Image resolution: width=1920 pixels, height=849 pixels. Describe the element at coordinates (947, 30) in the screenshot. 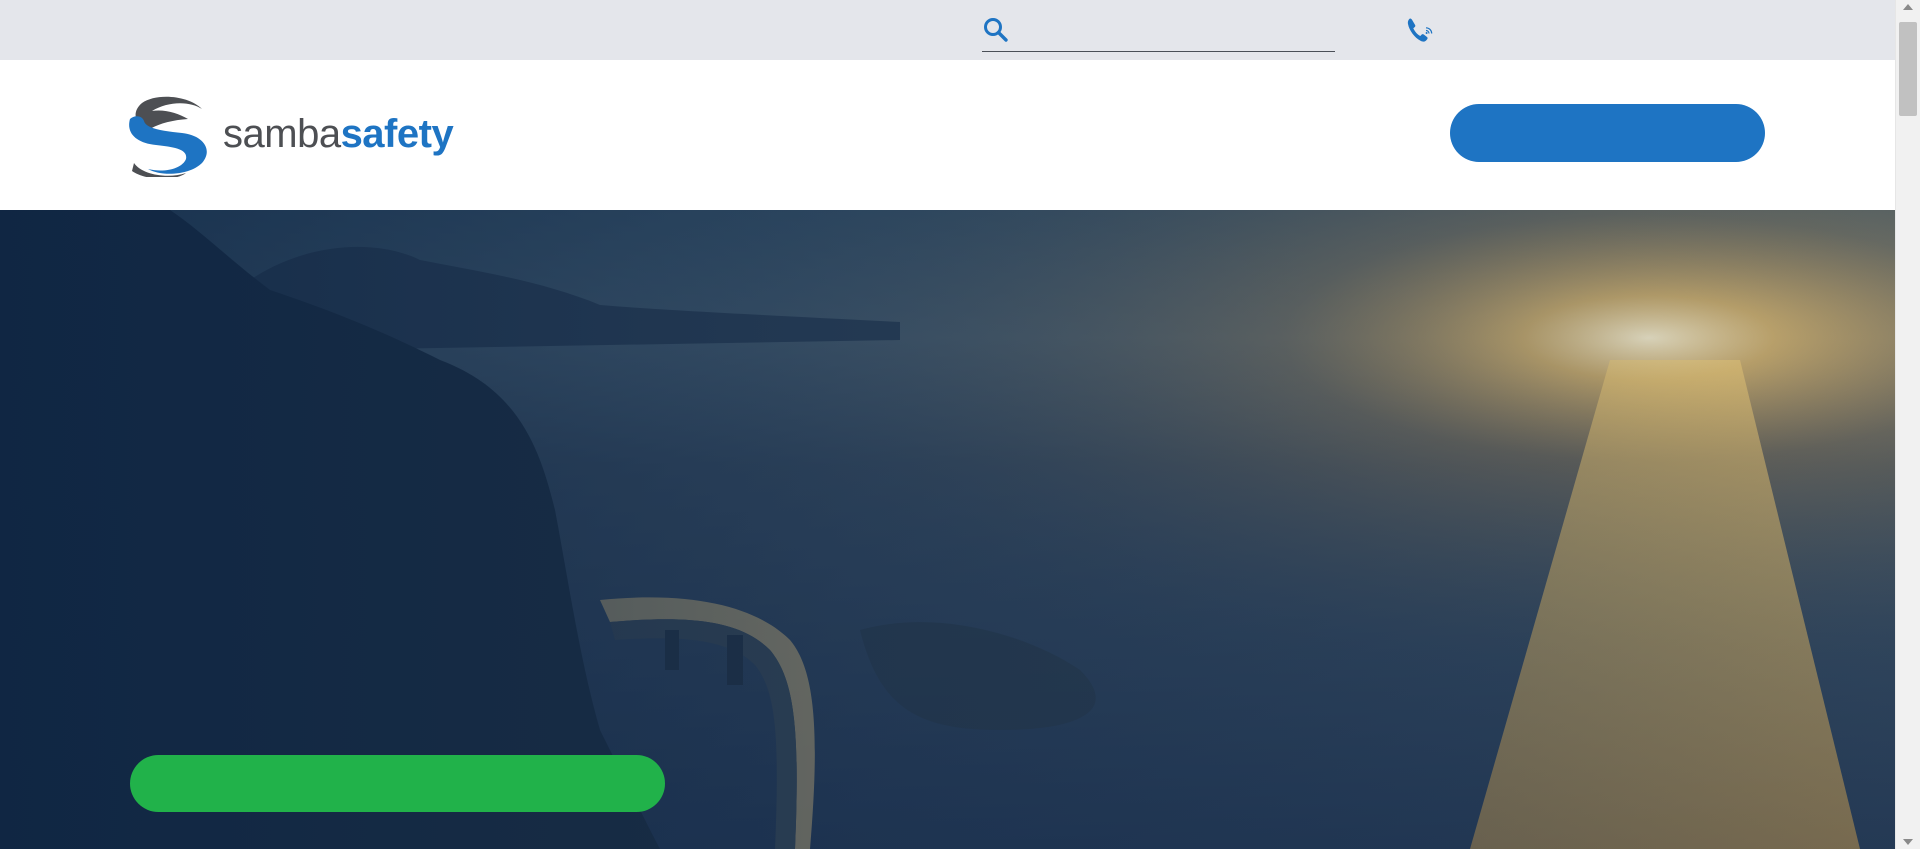

I see `utility-bar` at that location.